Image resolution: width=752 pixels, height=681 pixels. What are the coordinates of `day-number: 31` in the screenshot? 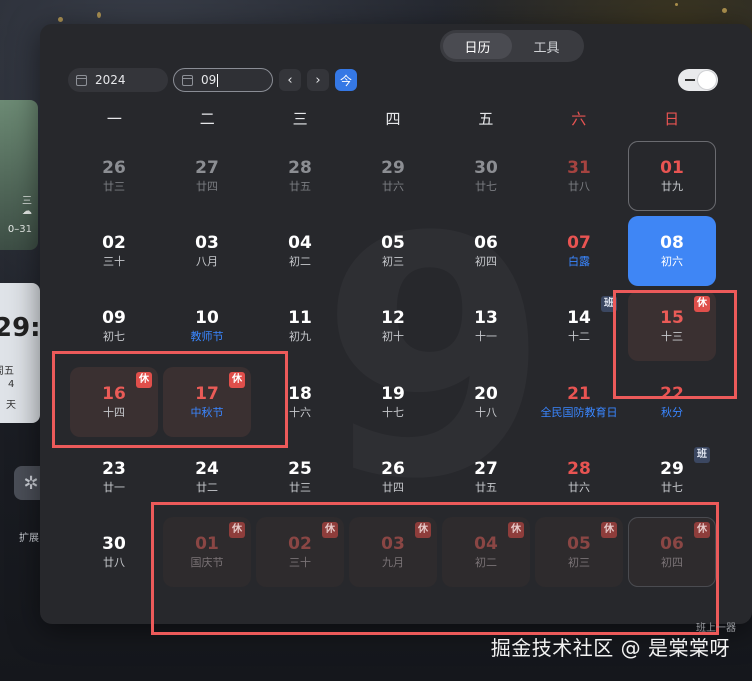 It's located at (579, 168).